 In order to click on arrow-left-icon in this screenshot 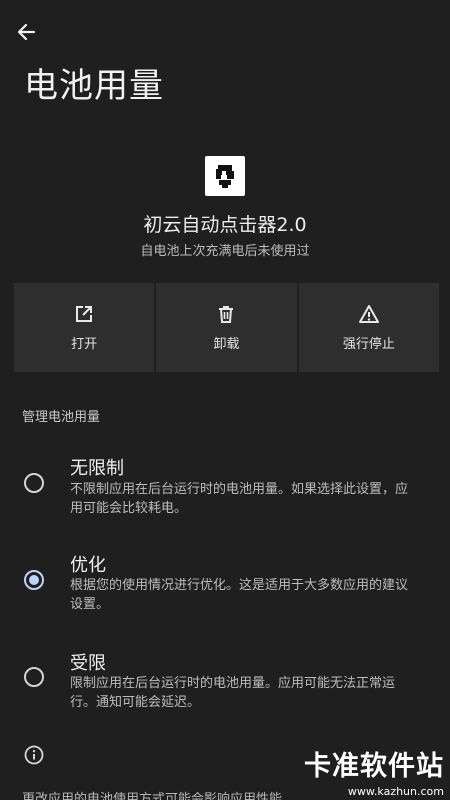, I will do `click(26, 32)`.